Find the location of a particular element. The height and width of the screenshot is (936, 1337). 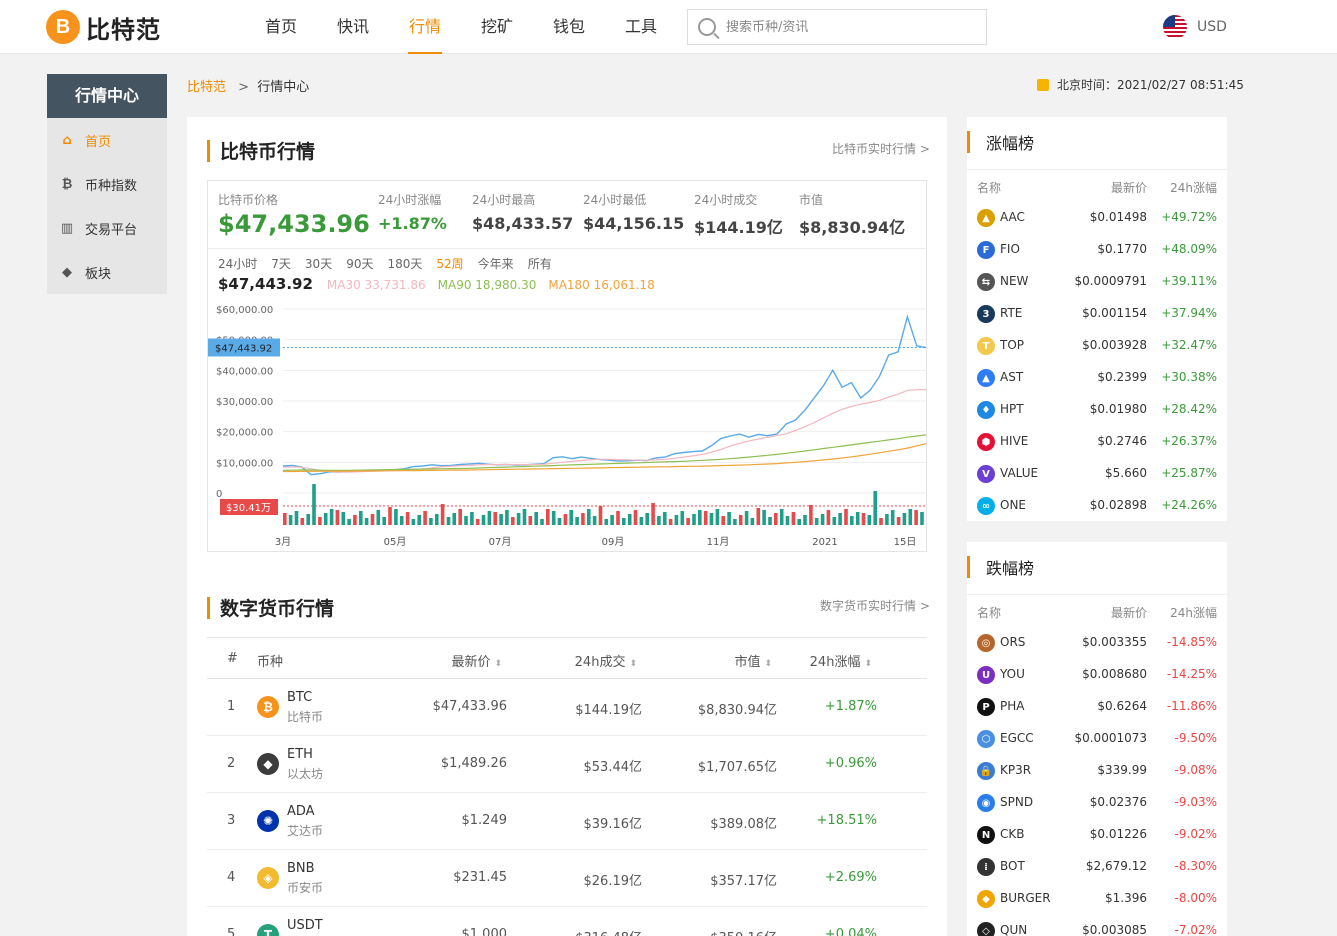

btc-more-link: 比特币实时行情 > is located at coordinates (881, 148).